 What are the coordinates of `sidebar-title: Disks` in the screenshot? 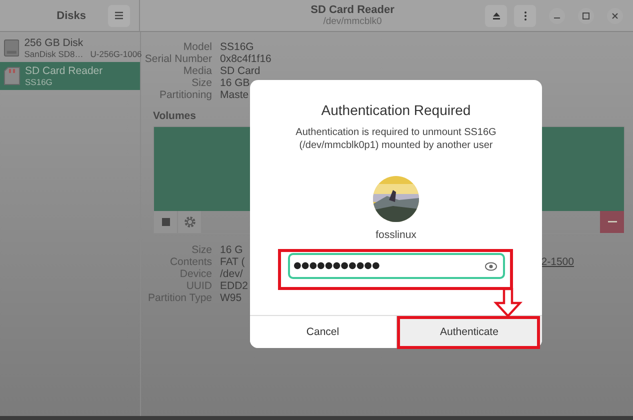 It's located at (71, 16).